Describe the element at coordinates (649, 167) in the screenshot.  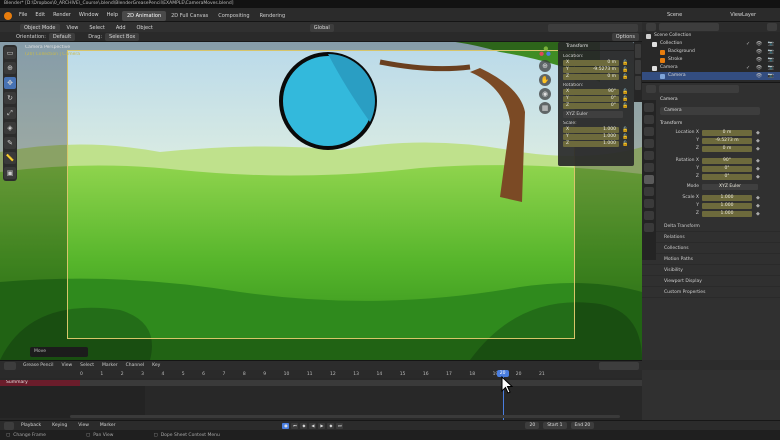
I see `world-tab-icon` at that location.